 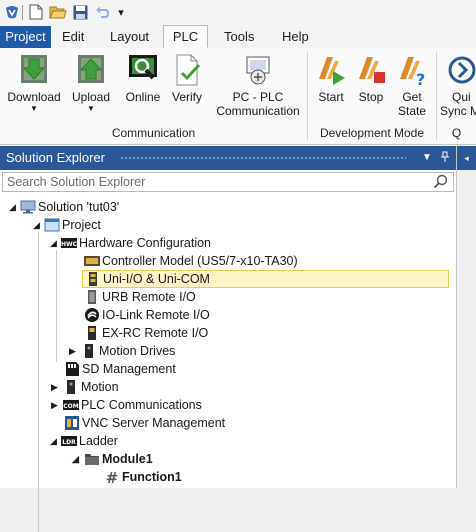 I want to click on new-icon, so click(x=36, y=12).